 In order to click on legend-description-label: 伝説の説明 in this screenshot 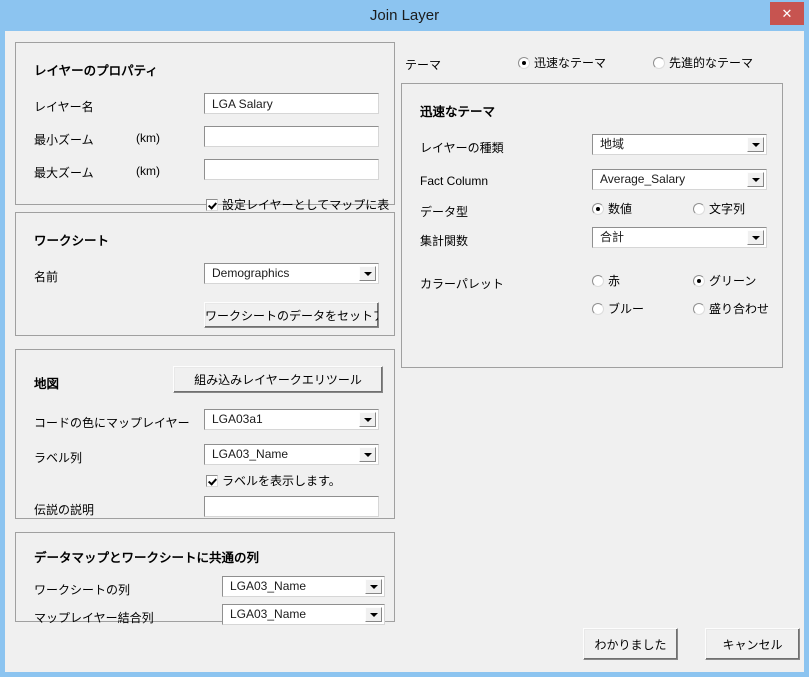, I will do `click(64, 510)`.